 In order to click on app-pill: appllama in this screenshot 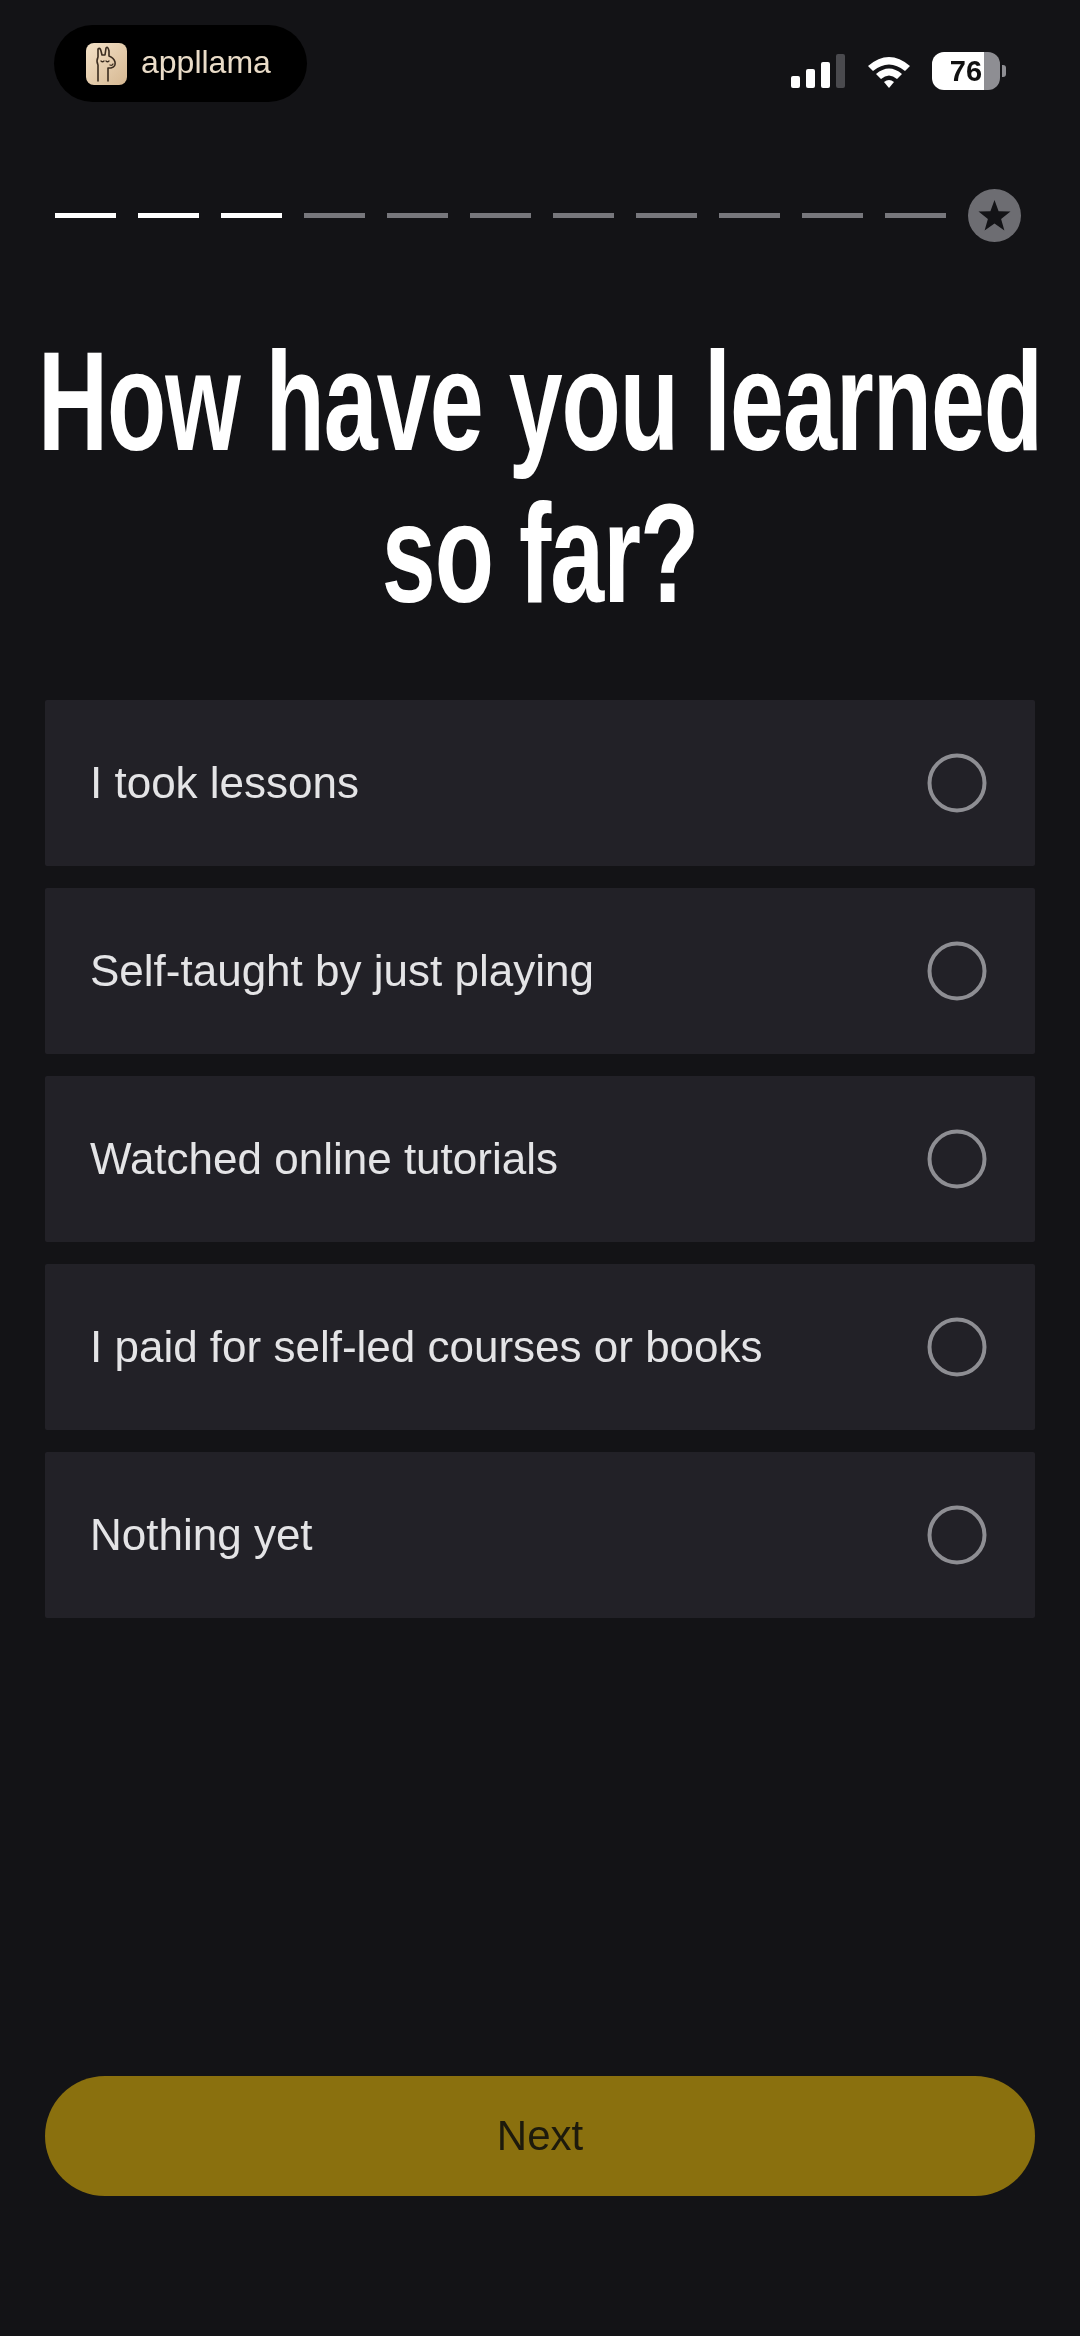, I will do `click(180, 63)`.